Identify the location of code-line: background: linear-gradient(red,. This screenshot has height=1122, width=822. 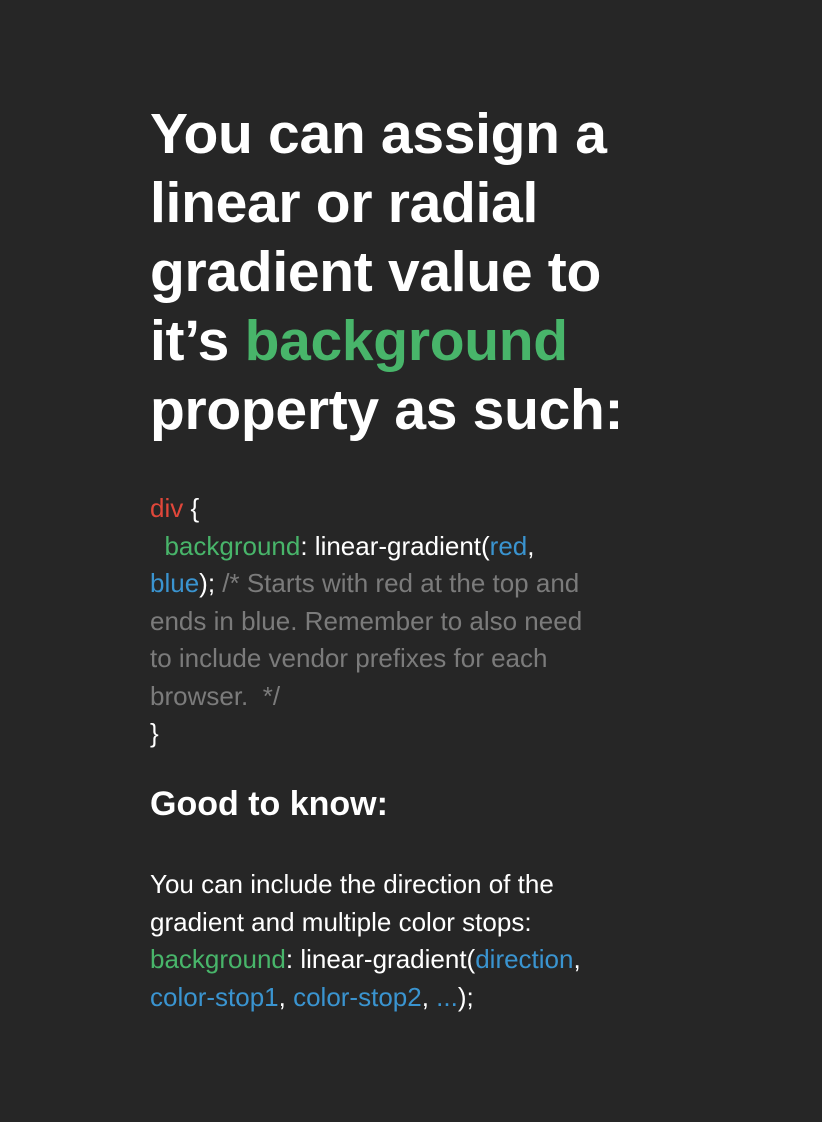
(366, 547).